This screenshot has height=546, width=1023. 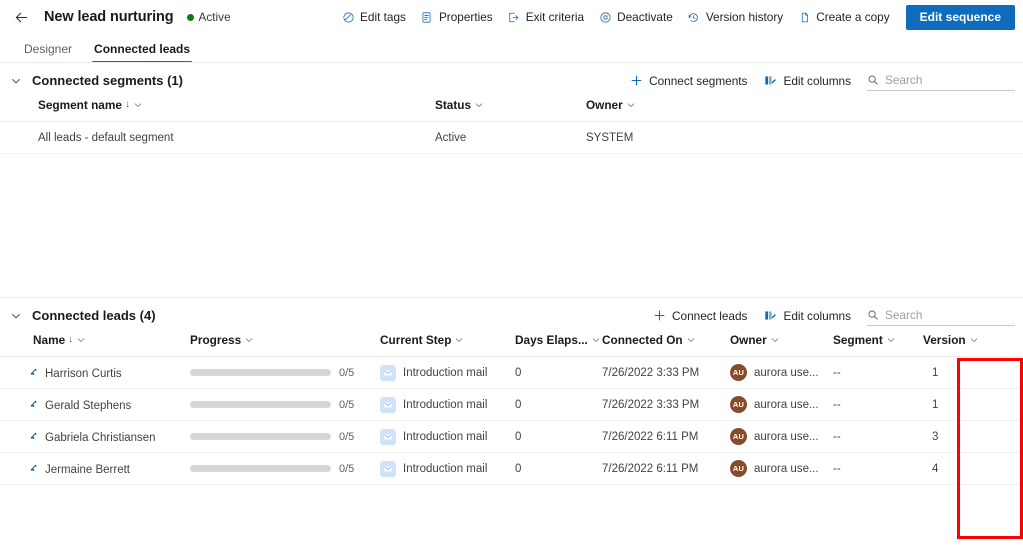 I want to click on leads-col-connected-on: Connected On, so click(x=666, y=345).